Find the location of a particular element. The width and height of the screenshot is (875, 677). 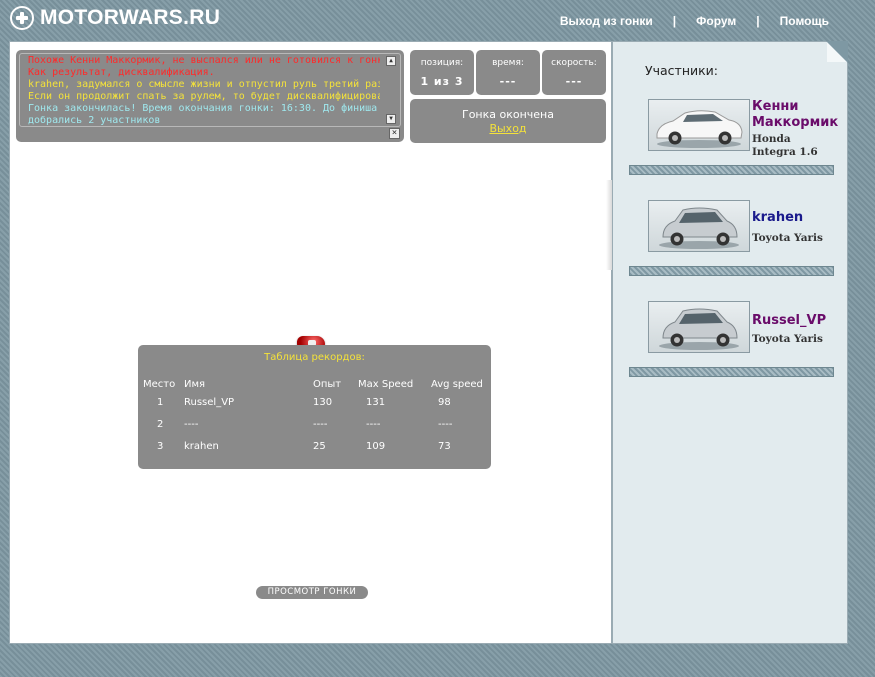

participant-name: Кенни Маккормик is located at coordinates (795, 115).